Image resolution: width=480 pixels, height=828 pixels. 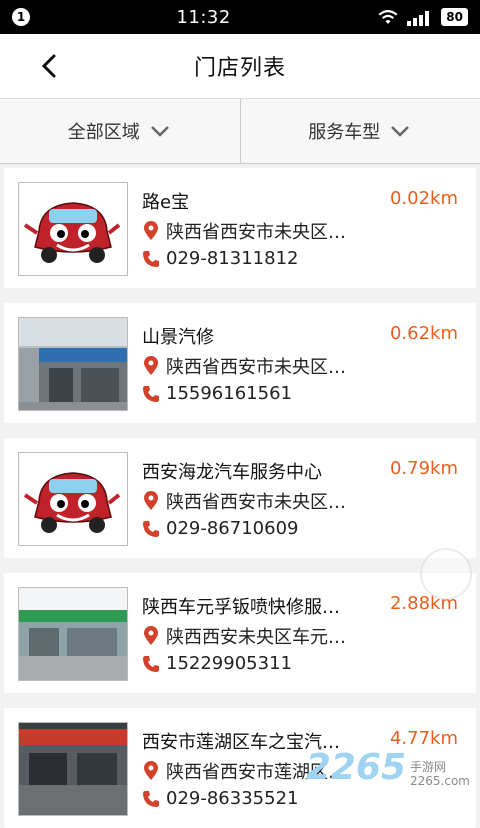 I want to click on store-distance: 0.62km, so click(x=424, y=333).